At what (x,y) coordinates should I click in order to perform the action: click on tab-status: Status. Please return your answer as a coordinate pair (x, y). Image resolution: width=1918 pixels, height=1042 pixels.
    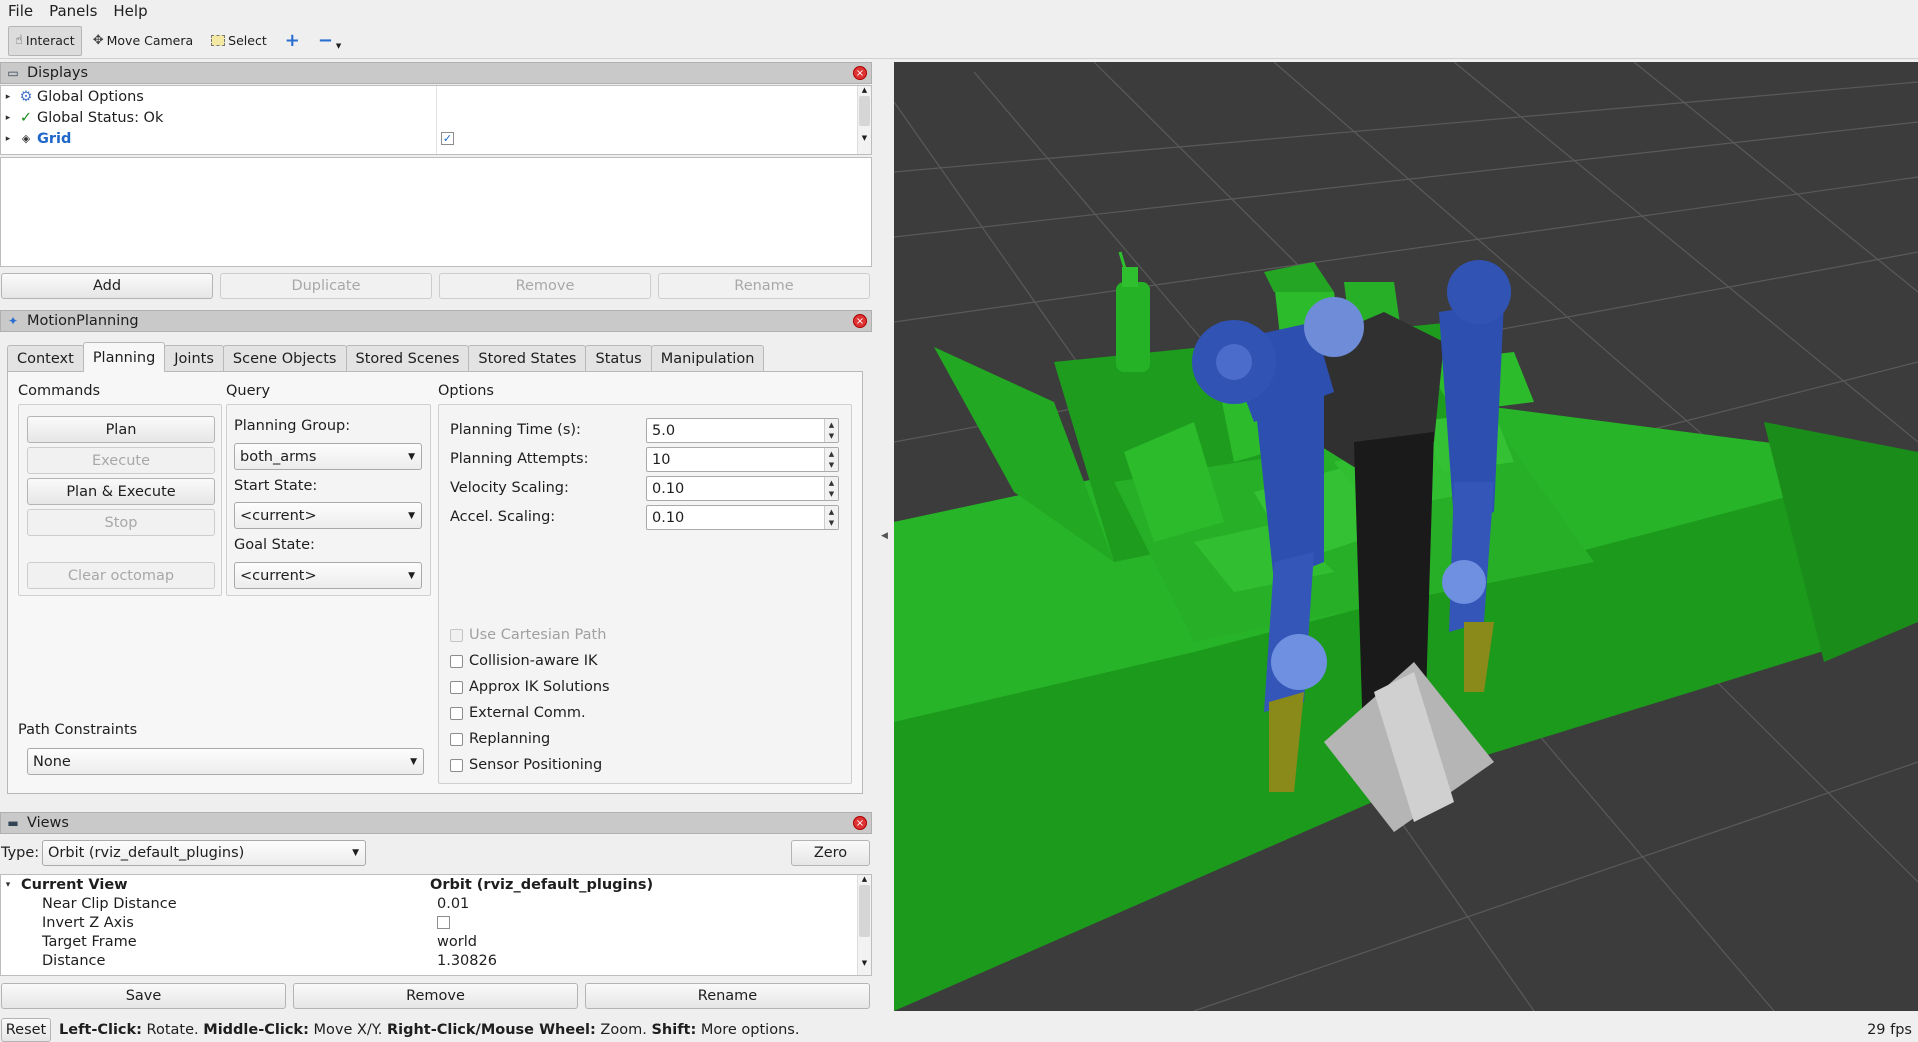
    Looking at the image, I should click on (618, 358).